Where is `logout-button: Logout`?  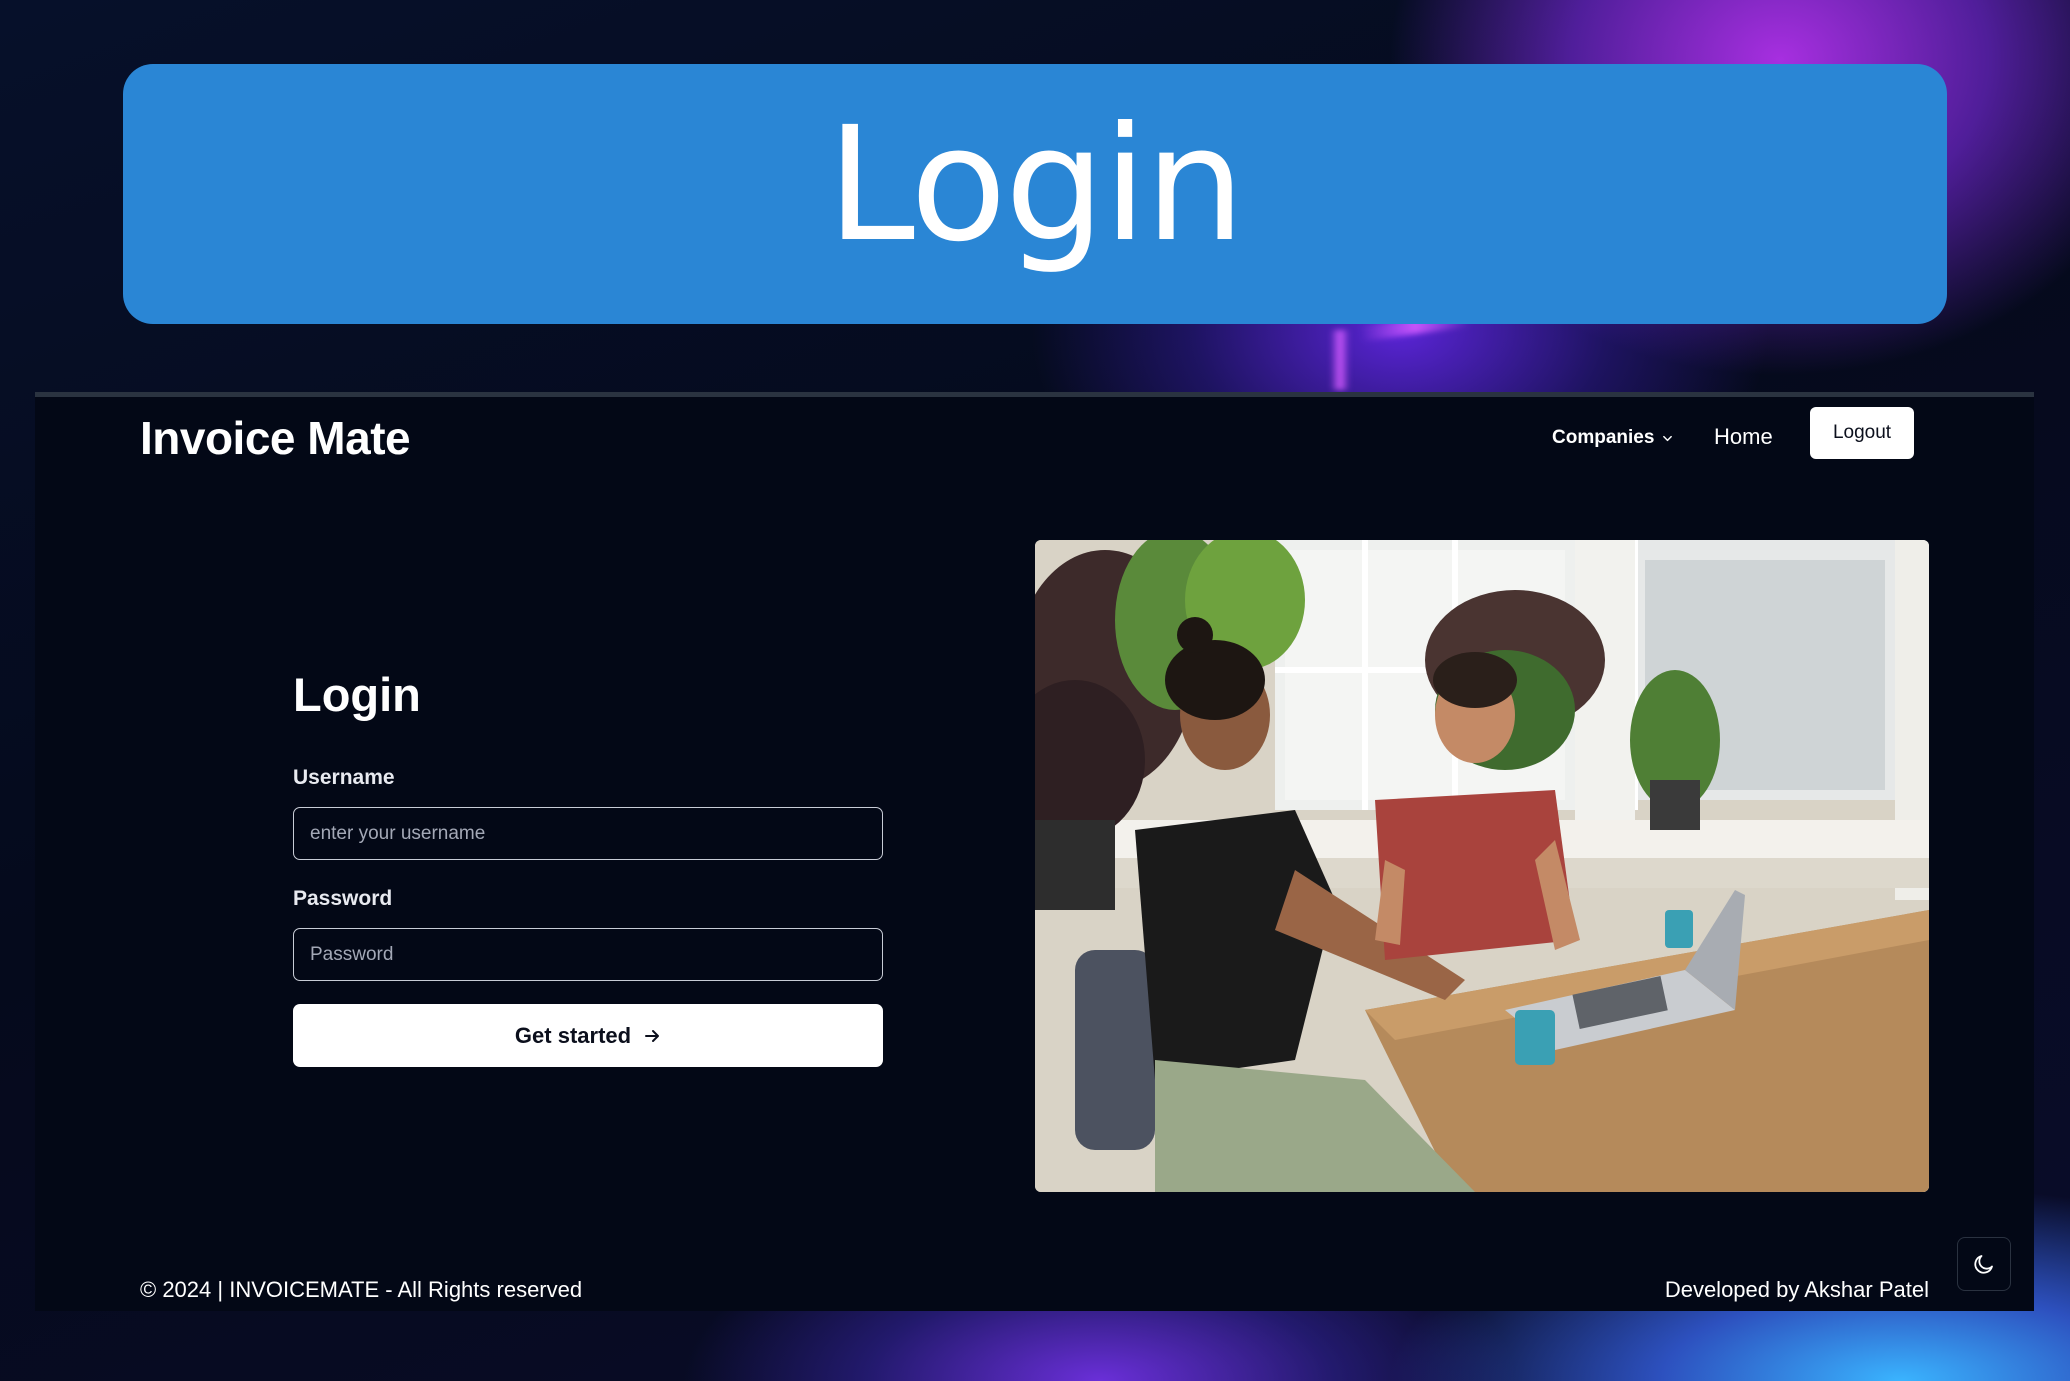 logout-button: Logout is located at coordinates (1862, 433).